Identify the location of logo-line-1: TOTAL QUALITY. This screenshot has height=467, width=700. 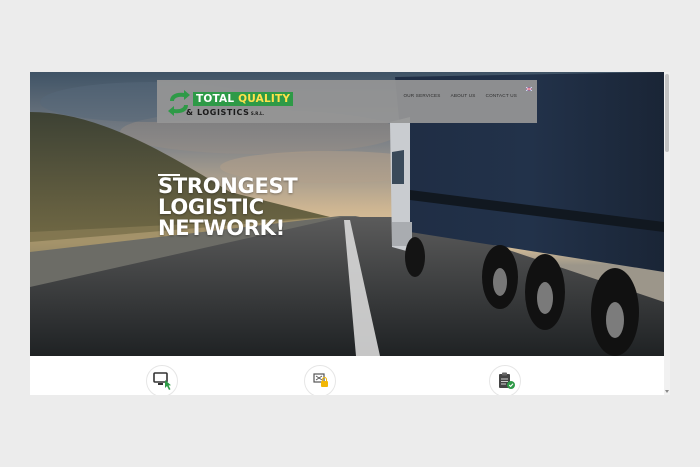
(243, 99).